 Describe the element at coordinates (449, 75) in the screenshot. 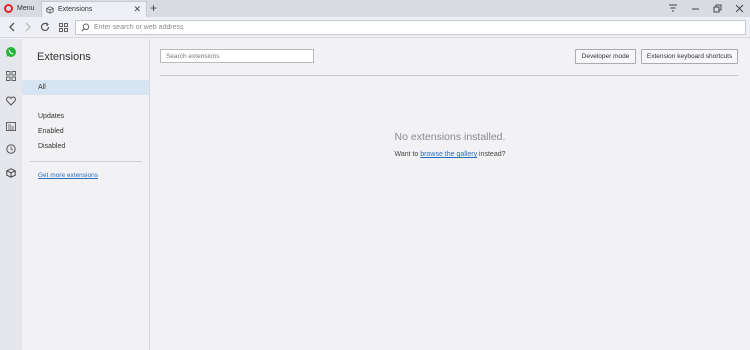

I see `header-divider` at that location.